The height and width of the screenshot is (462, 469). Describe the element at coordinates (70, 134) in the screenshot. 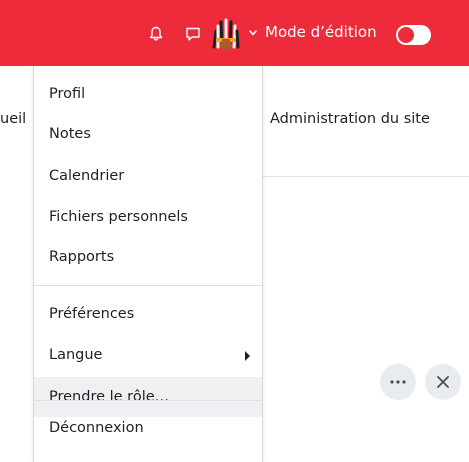

I see `menu-item-label: Notes` at that location.